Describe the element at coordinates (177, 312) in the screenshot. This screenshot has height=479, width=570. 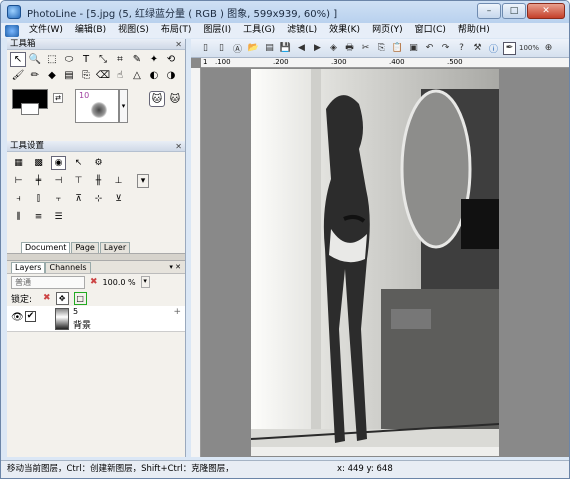
I see `add-icon: +` at that location.